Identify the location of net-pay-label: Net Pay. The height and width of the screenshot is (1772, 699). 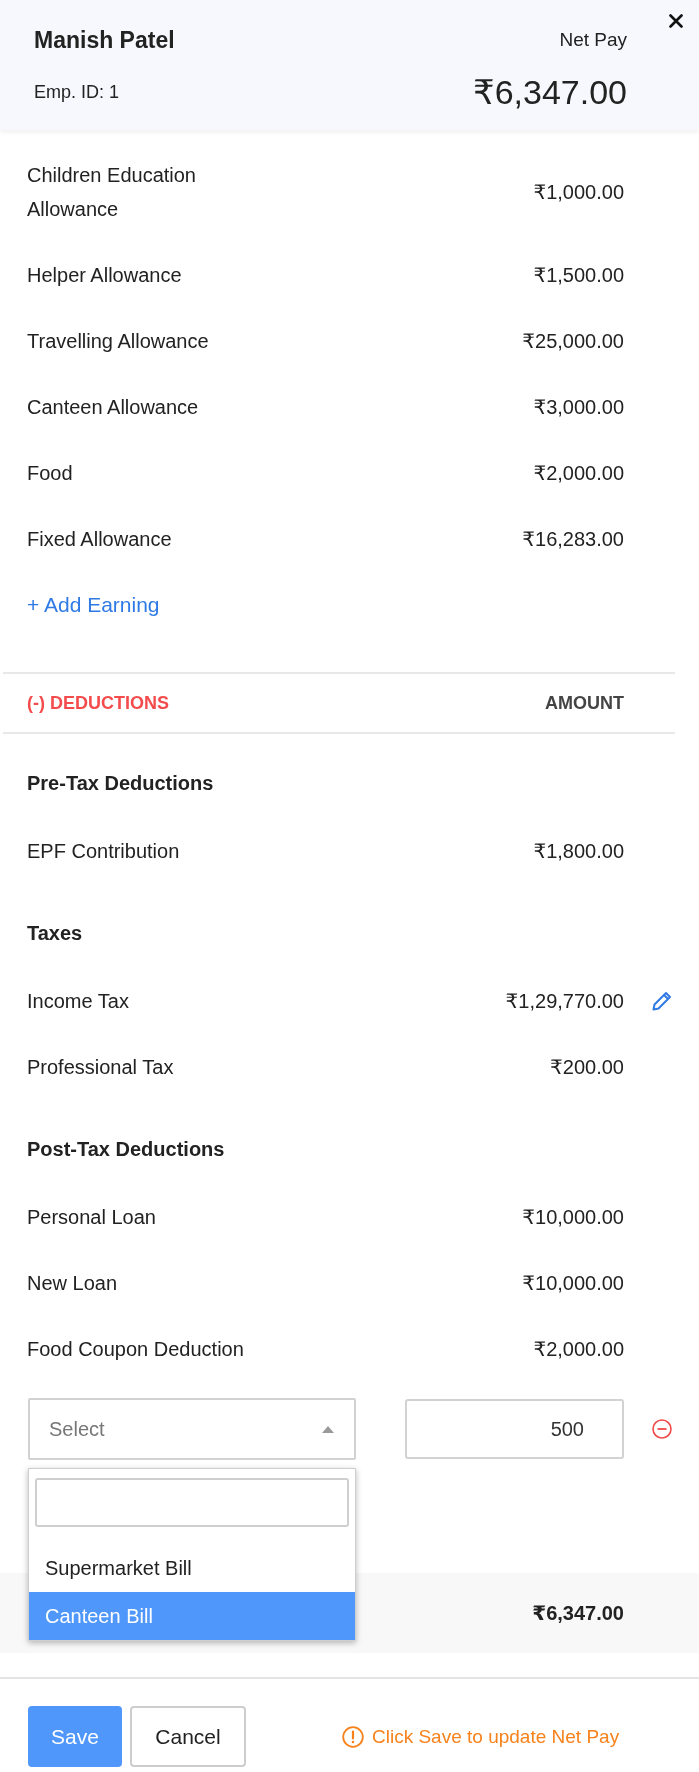
(593, 40).